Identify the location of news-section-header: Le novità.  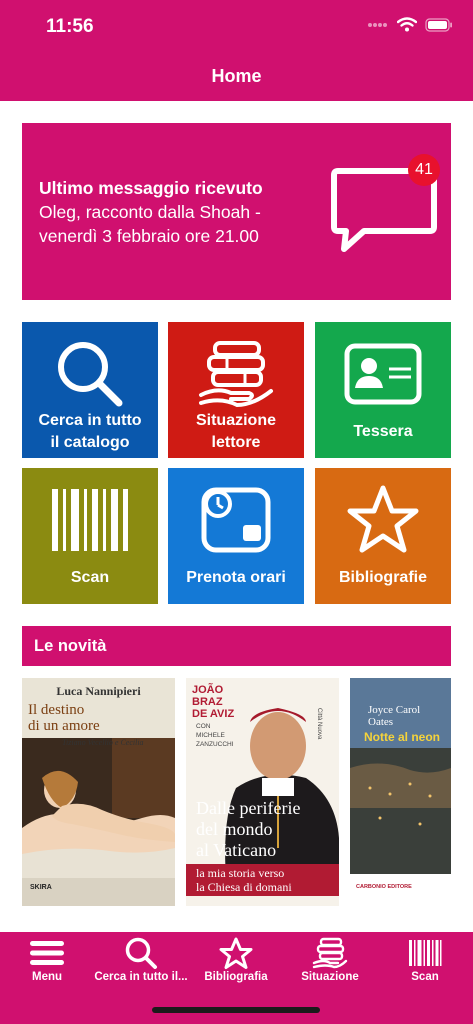
(236, 646).